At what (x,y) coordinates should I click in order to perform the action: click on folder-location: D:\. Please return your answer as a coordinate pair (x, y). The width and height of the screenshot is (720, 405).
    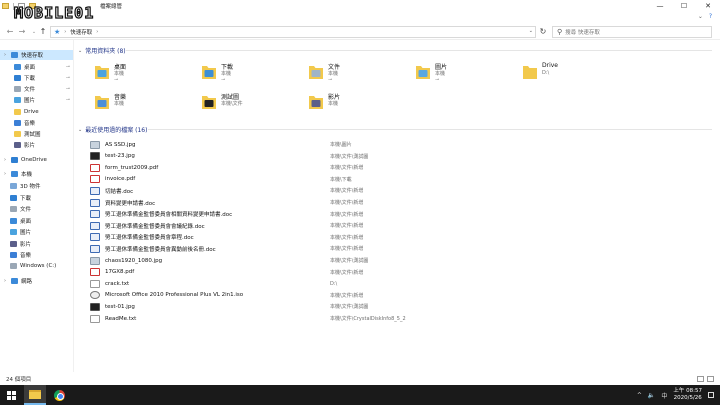
    Looking at the image, I should click on (546, 73).